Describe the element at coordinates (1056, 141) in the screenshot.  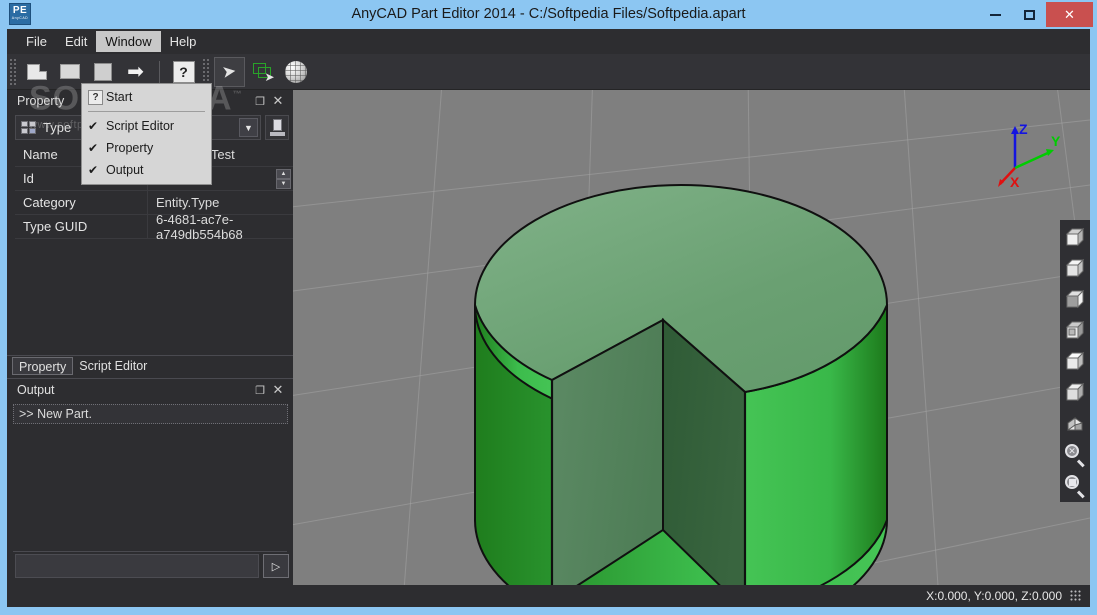
I see `axis-label-y: Y` at that location.